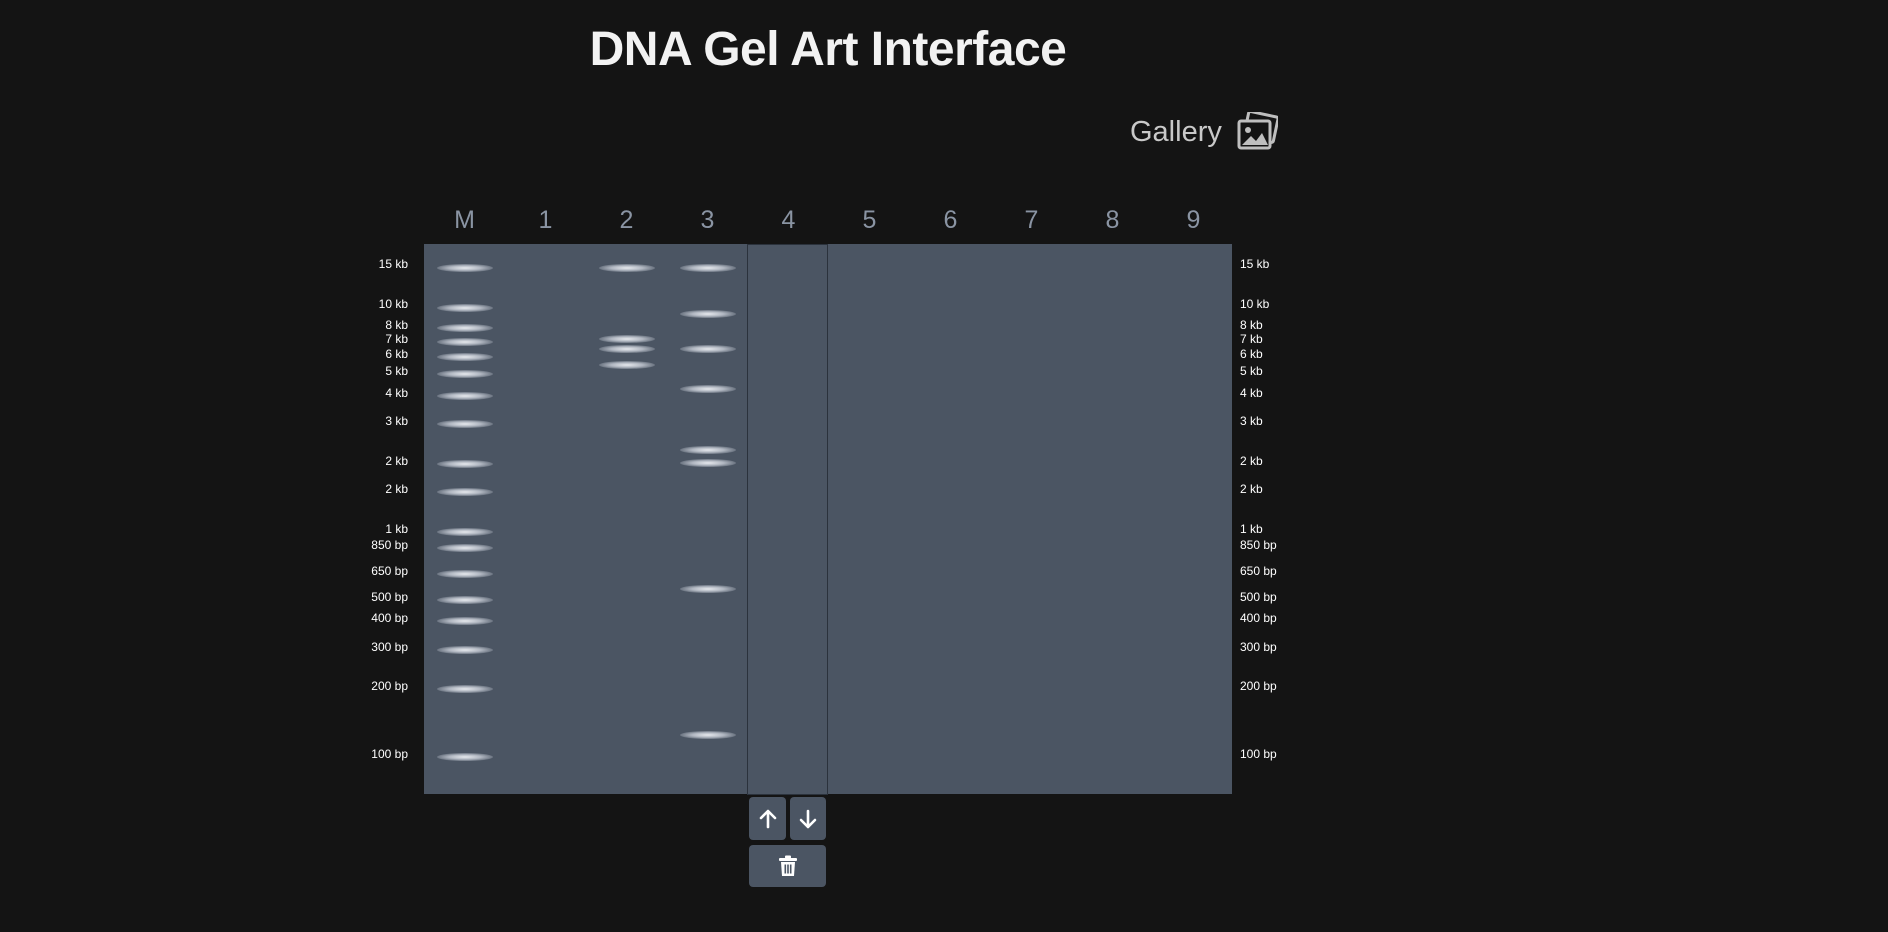 The width and height of the screenshot is (1888, 932). I want to click on size-label-right: 8 kb, so click(1251, 325).